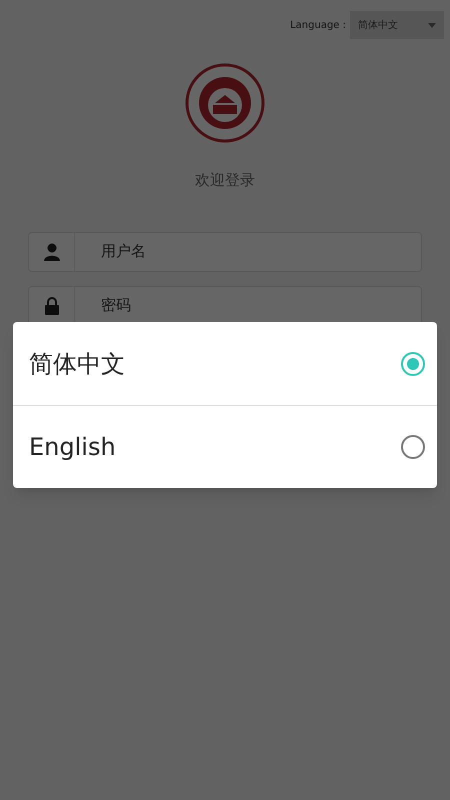 This screenshot has width=450, height=800. I want to click on welcome-title: 欢迎登录, so click(225, 180).